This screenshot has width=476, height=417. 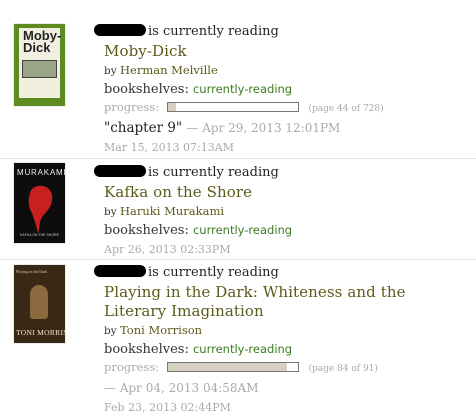 What do you see at coordinates (263, 128) in the screenshot?
I see `comment-timestamp: — Apr 29, 2013 12:01PM` at bounding box center [263, 128].